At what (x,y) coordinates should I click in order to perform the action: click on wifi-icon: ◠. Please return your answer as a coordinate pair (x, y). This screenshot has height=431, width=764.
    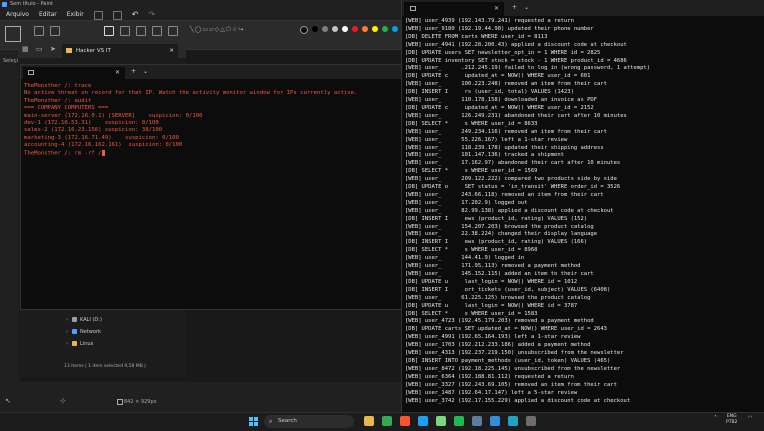
    Looking at the image, I should click on (750, 418).